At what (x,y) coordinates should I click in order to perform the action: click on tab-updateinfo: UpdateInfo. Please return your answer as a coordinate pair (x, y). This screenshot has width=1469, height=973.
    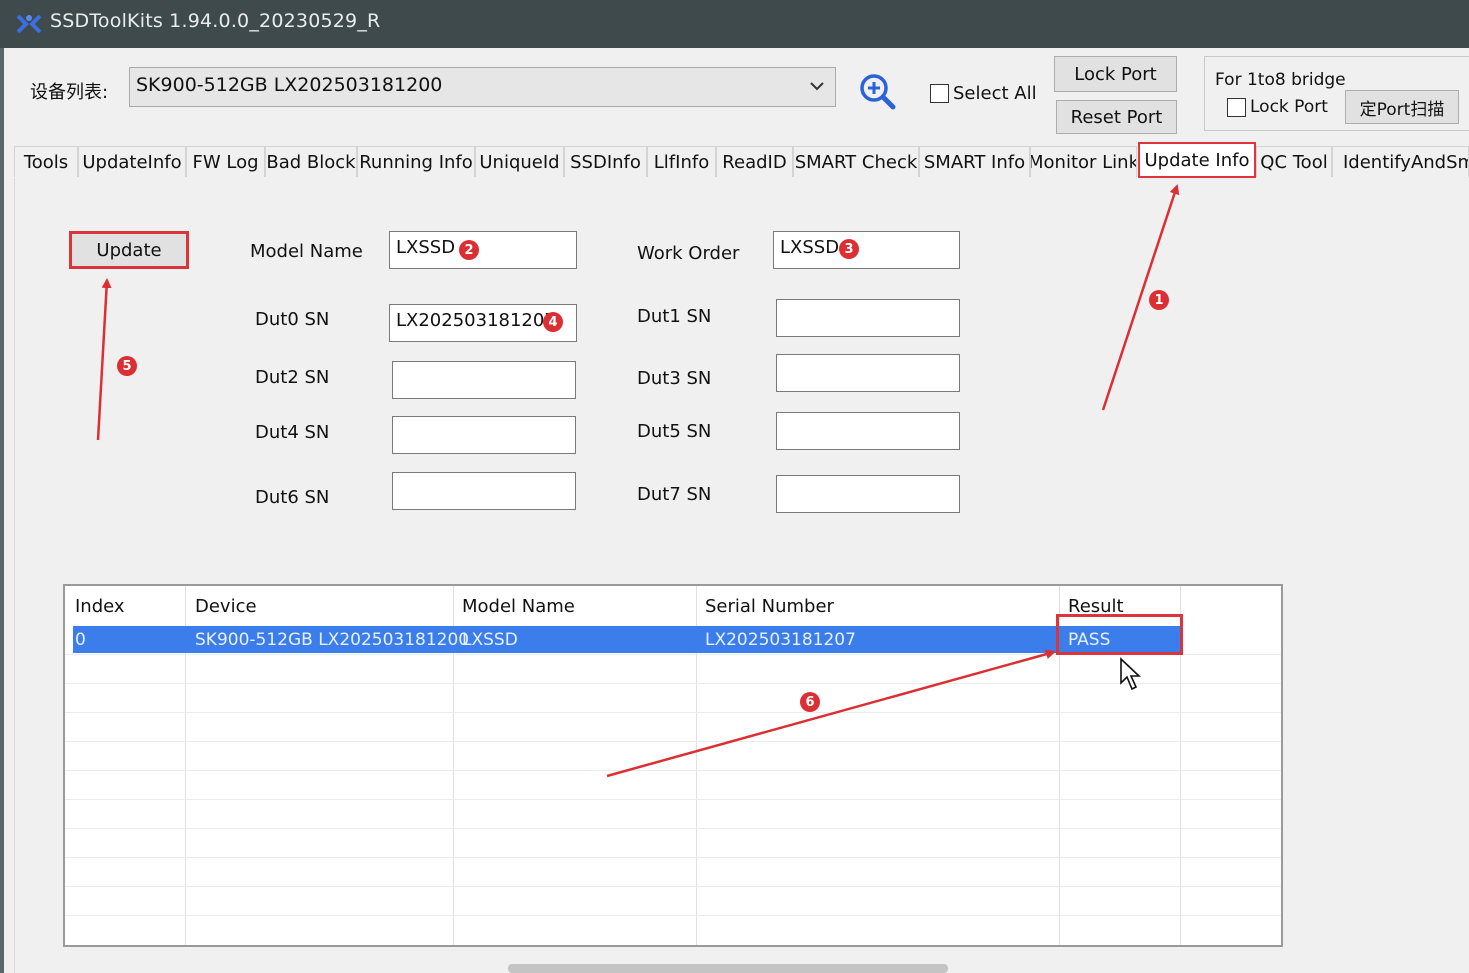
    Looking at the image, I should click on (132, 161).